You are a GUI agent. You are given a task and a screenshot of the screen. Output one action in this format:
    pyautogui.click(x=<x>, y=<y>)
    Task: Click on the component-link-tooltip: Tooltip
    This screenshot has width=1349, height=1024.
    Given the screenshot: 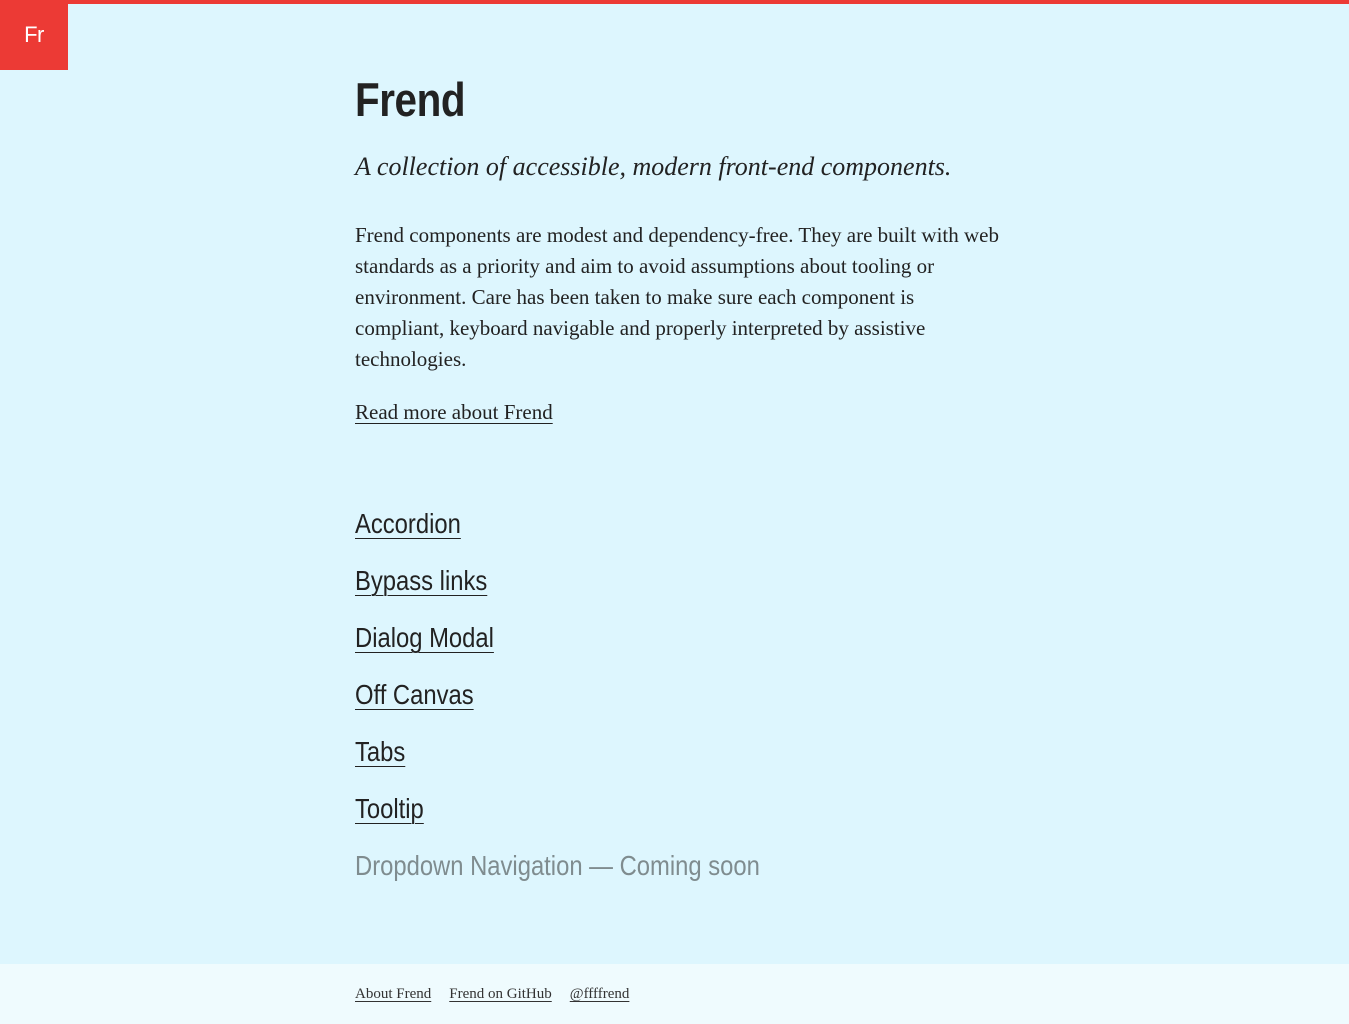 What is the action you would take?
    pyautogui.click(x=389, y=809)
    